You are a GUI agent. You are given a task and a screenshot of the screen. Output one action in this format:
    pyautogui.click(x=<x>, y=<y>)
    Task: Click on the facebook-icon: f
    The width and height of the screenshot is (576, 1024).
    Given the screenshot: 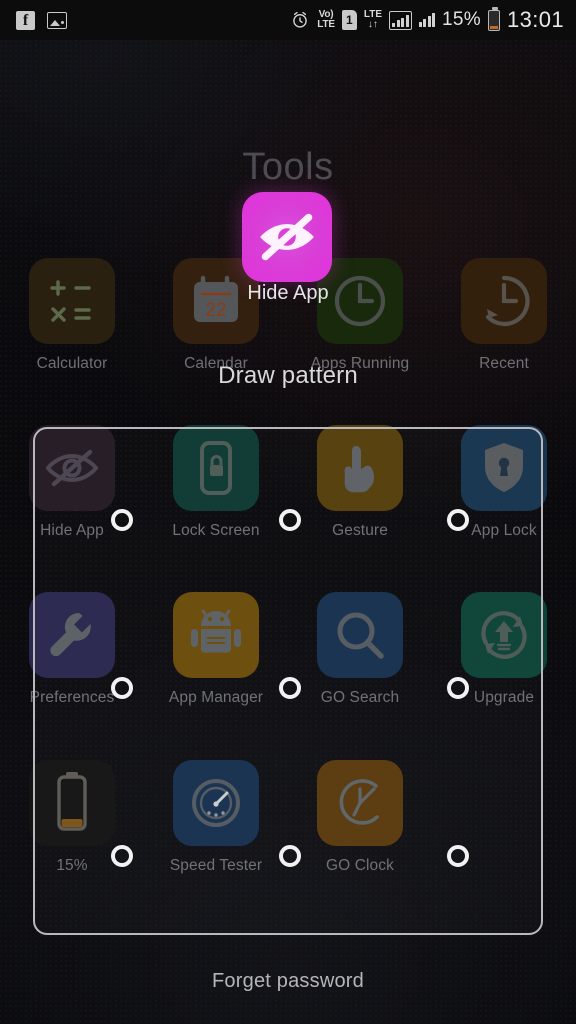 What is the action you would take?
    pyautogui.click(x=25, y=20)
    